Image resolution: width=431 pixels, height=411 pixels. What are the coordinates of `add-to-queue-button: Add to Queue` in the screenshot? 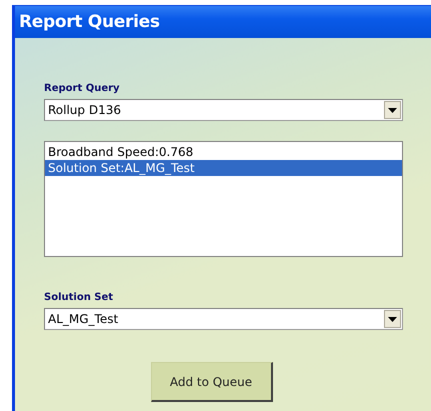 It's located at (211, 382).